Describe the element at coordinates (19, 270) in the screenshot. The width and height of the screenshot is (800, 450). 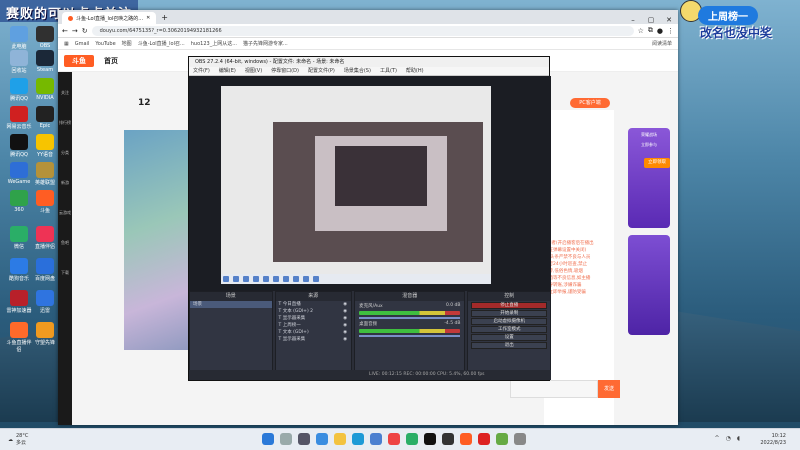
I see `desktop-icon: 酷狗音乐` at that location.